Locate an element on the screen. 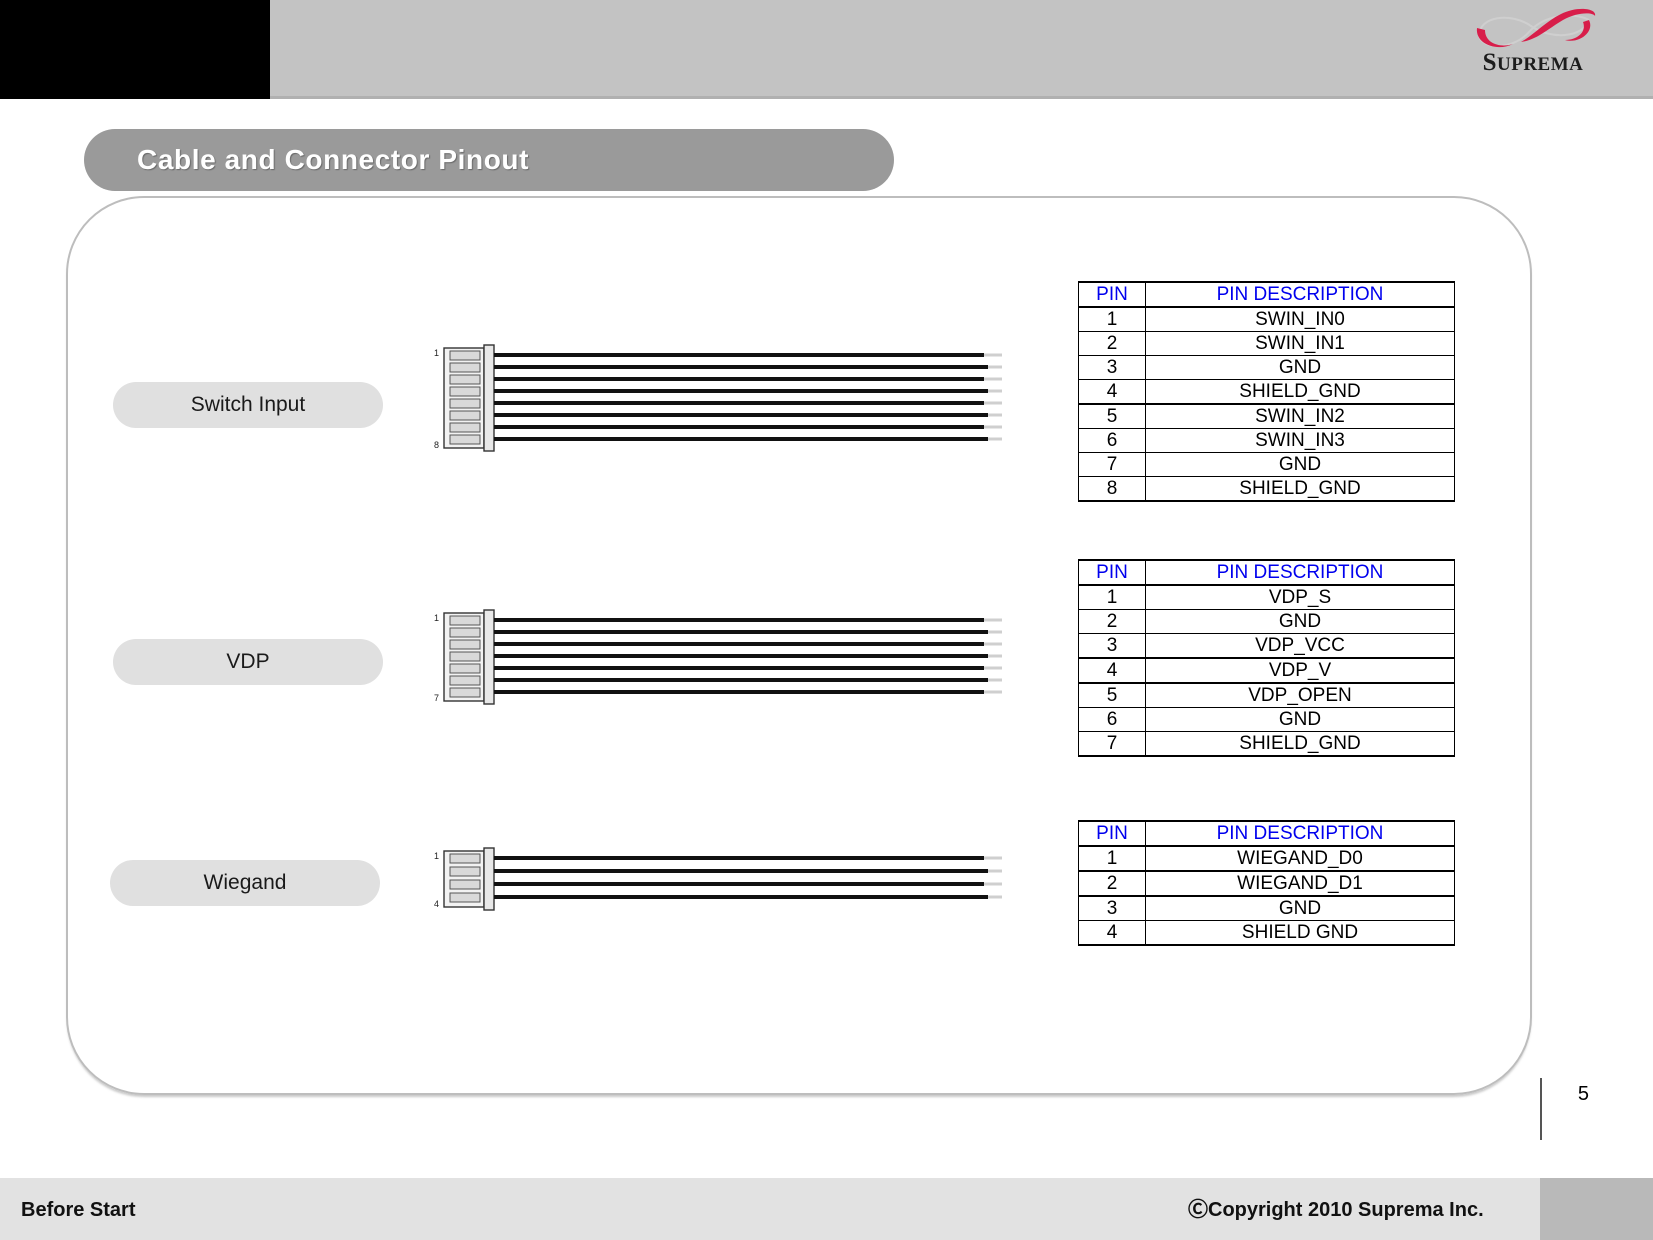 The width and height of the screenshot is (1653, 1240). connector-7pin-icon: 1 7 is located at coordinates (718, 657).